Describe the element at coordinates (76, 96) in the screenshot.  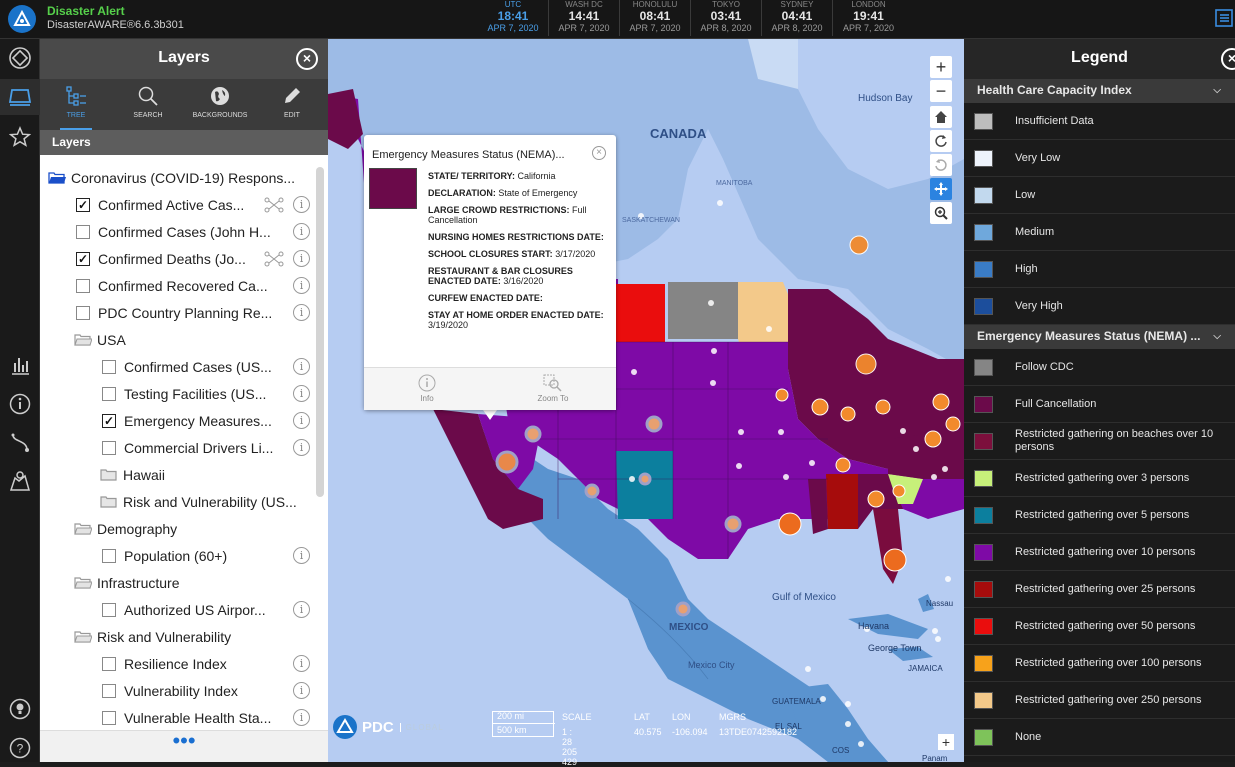
I see `tree-icon` at that location.